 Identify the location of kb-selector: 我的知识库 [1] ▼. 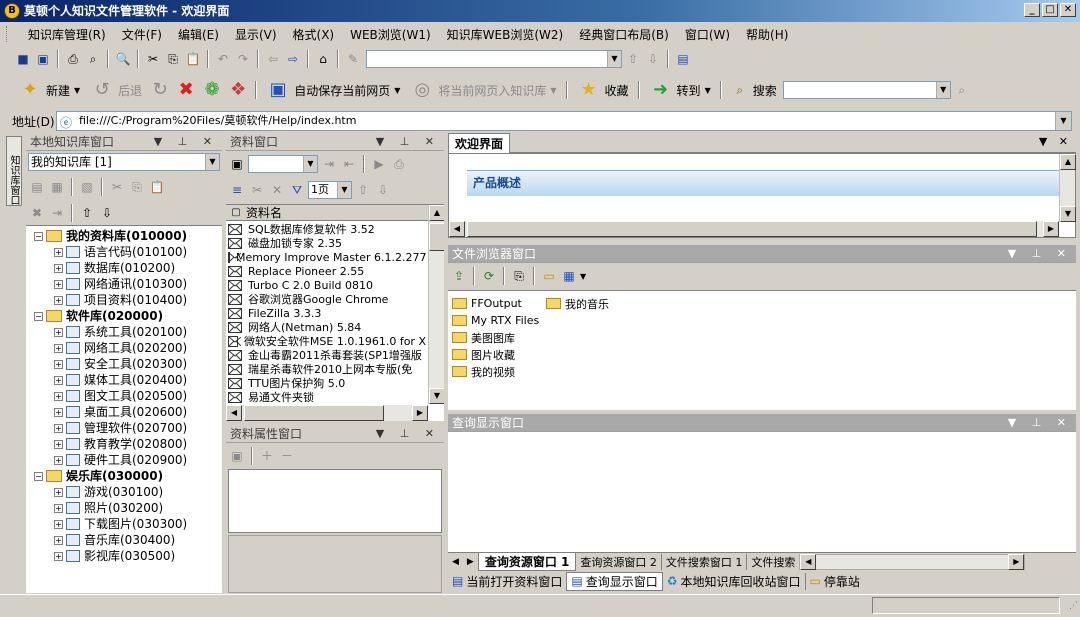
(124, 162).